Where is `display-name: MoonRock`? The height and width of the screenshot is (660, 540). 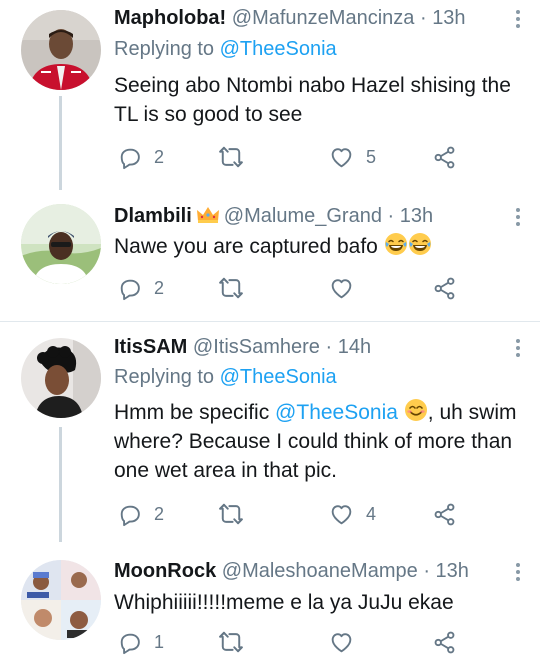 display-name: MoonRock is located at coordinates (165, 571).